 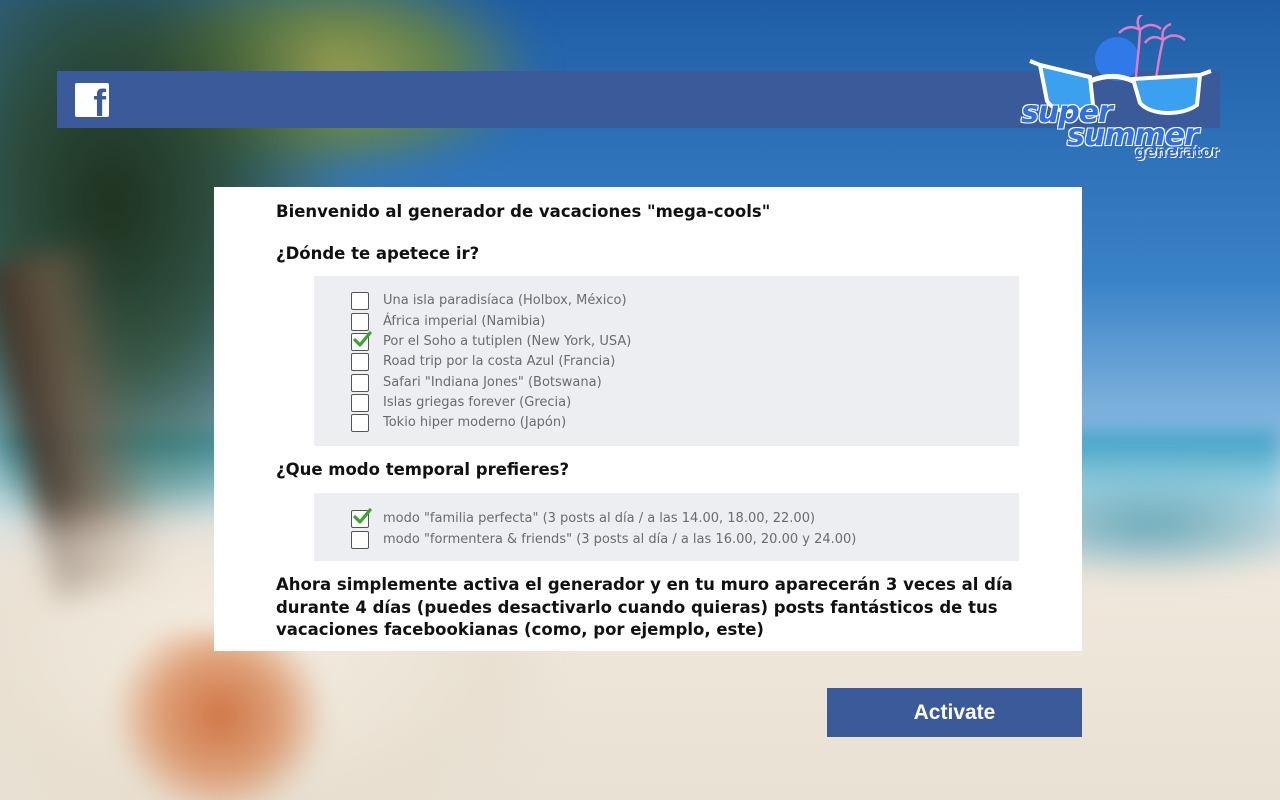 What do you see at coordinates (477, 402) in the screenshot?
I see `destination-option-label: Islas griegas forever (Grecia)` at bounding box center [477, 402].